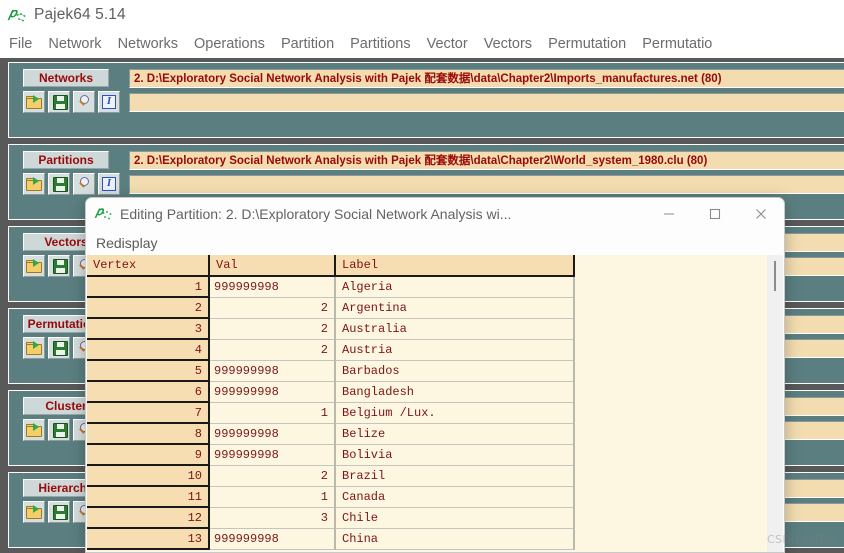 This screenshot has width=844, height=553. I want to click on cell-label: Belgium /Lux., so click(455, 413).